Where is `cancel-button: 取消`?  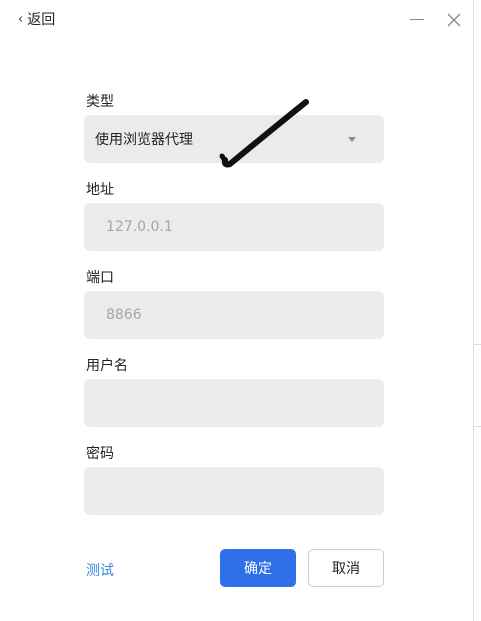
cancel-button: 取消 is located at coordinates (346, 568).